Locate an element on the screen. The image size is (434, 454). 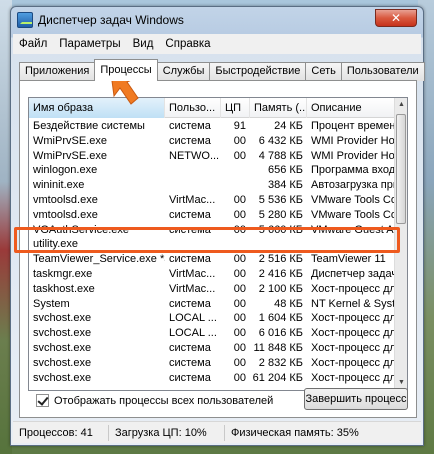
status-memory: Физическая память: 35% is located at coordinates (295, 432).